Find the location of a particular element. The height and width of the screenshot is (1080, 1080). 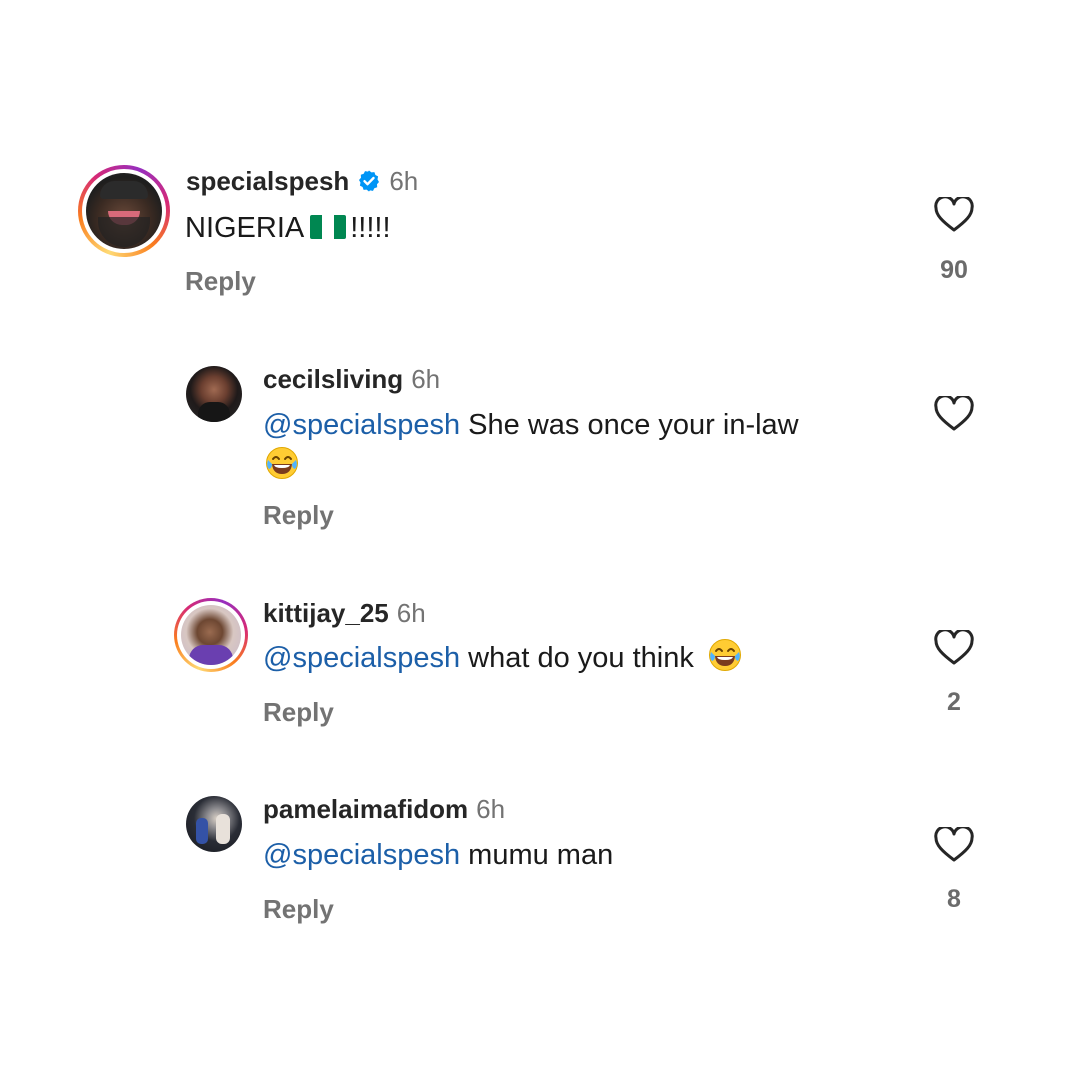

avatar is located at coordinates (214, 824).